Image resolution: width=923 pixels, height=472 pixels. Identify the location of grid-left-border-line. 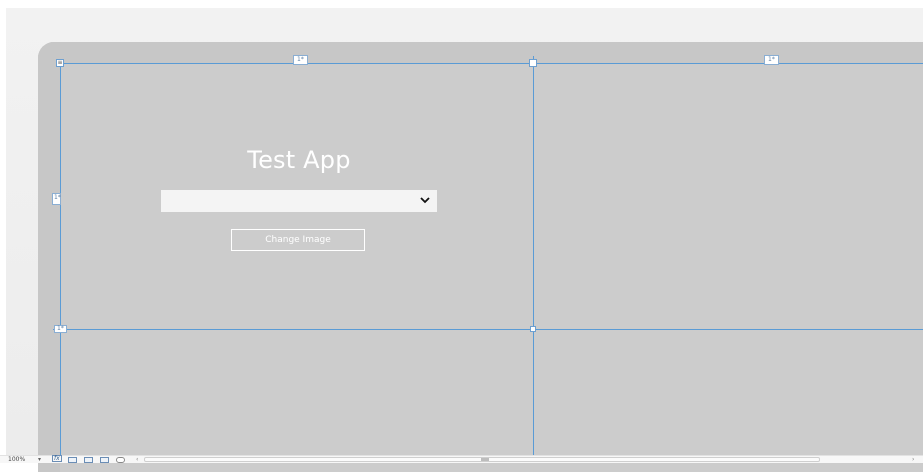
(60, 259).